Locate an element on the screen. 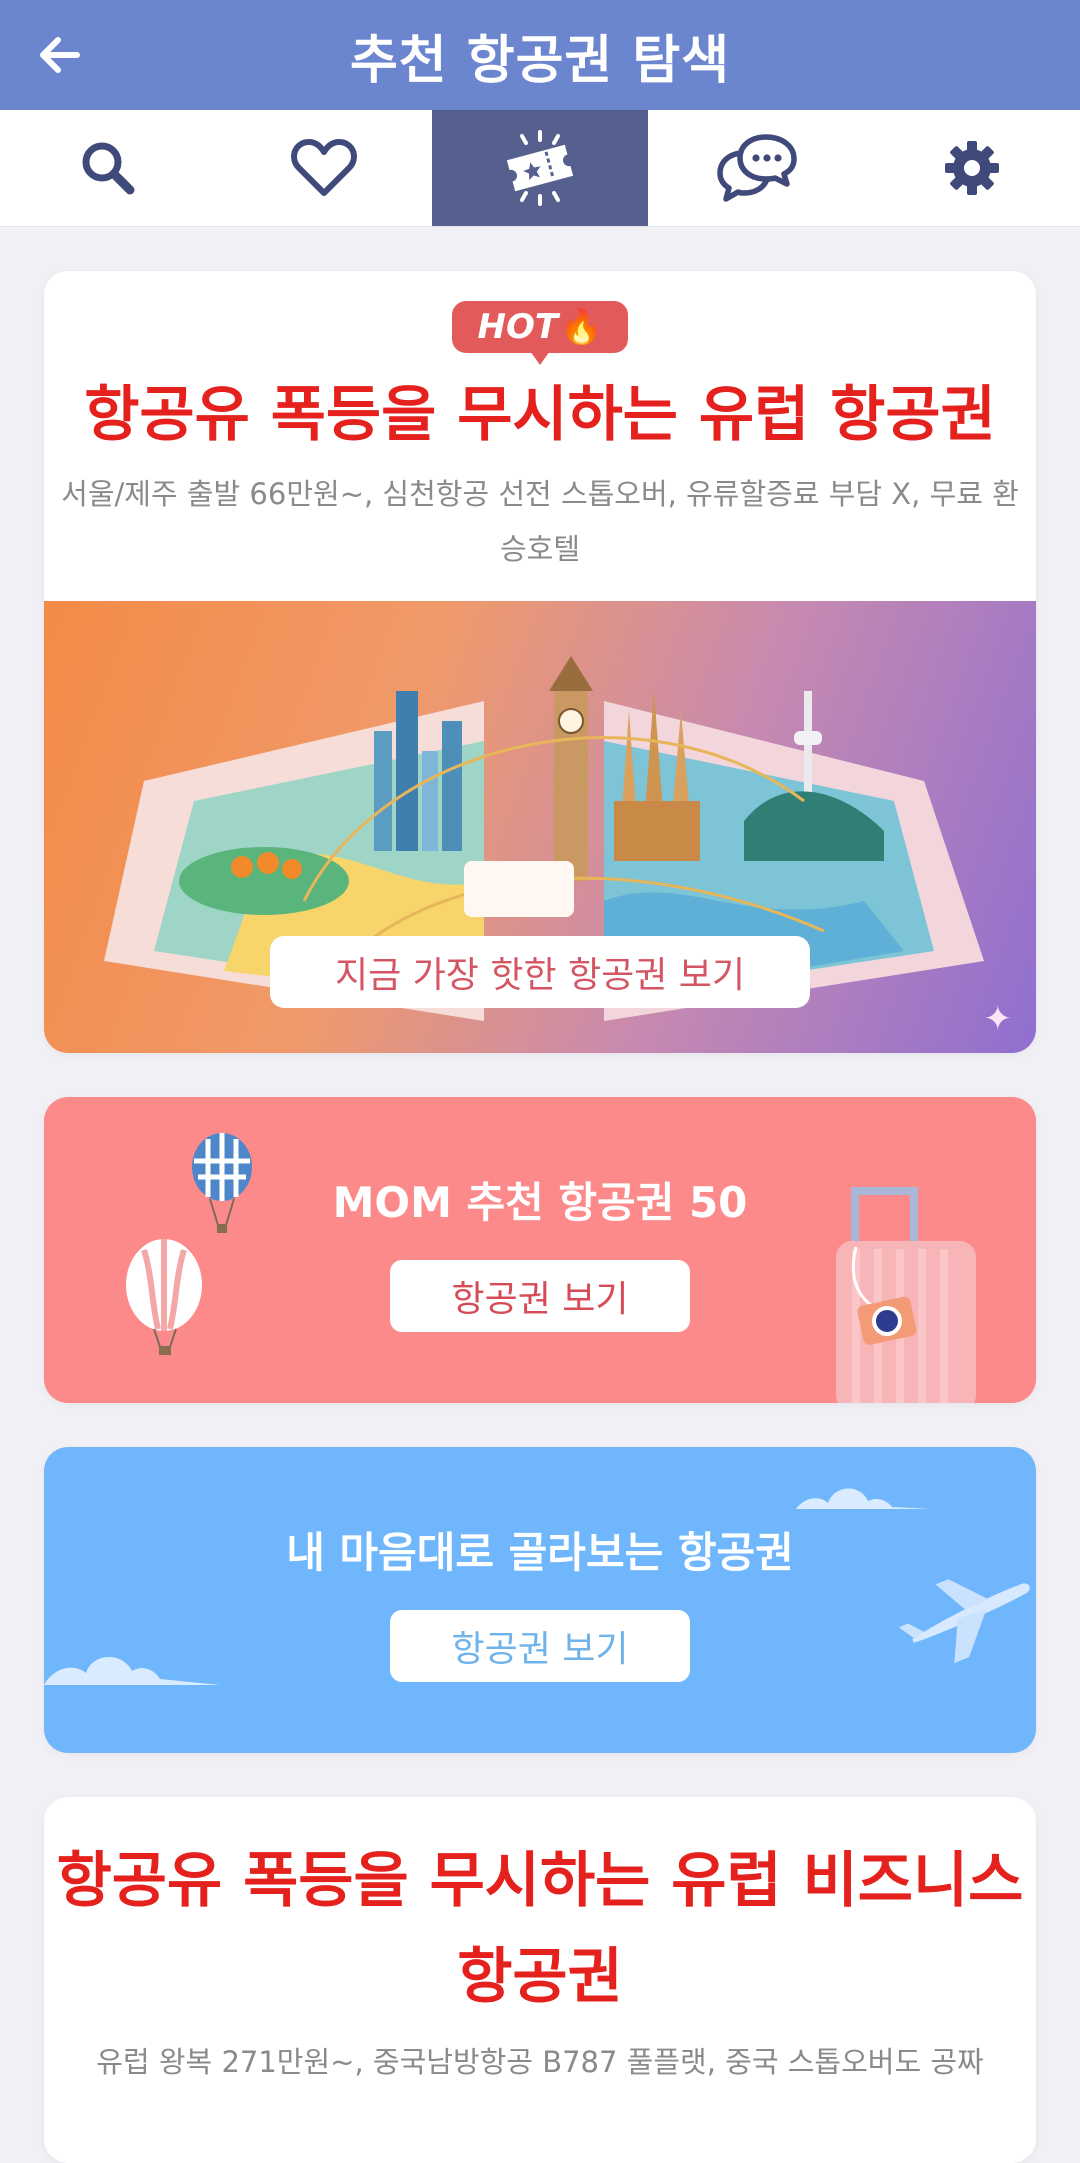 Image resolution: width=1080 pixels, height=2163 pixels. hot-air-balloon-illustration is located at coordinates (189, 1244).